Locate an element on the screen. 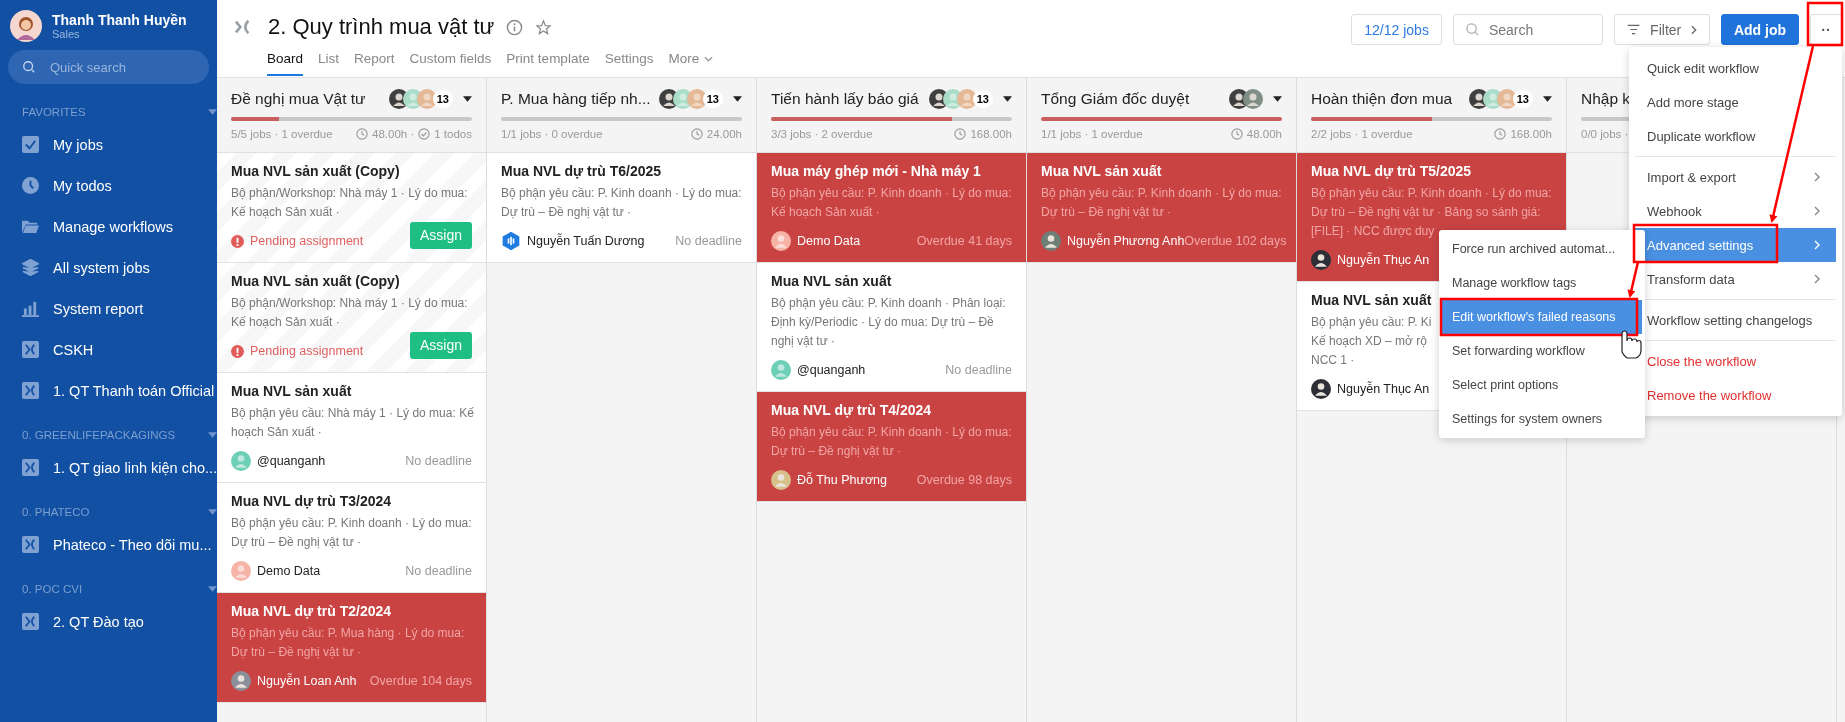  column-stats: 5/5 jobs · 1 overdue is located at coordinates (282, 134).